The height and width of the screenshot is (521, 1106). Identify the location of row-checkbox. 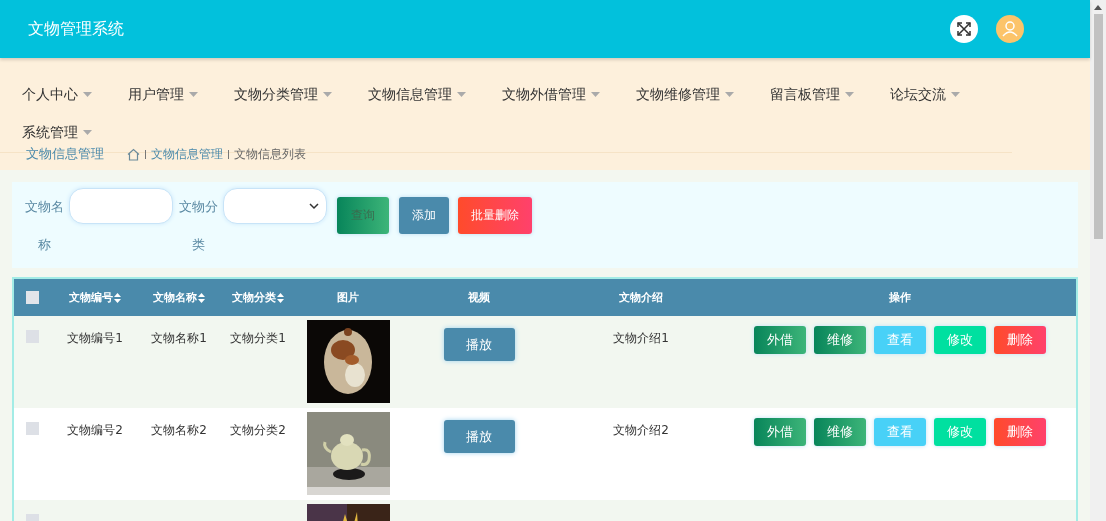
(32, 428).